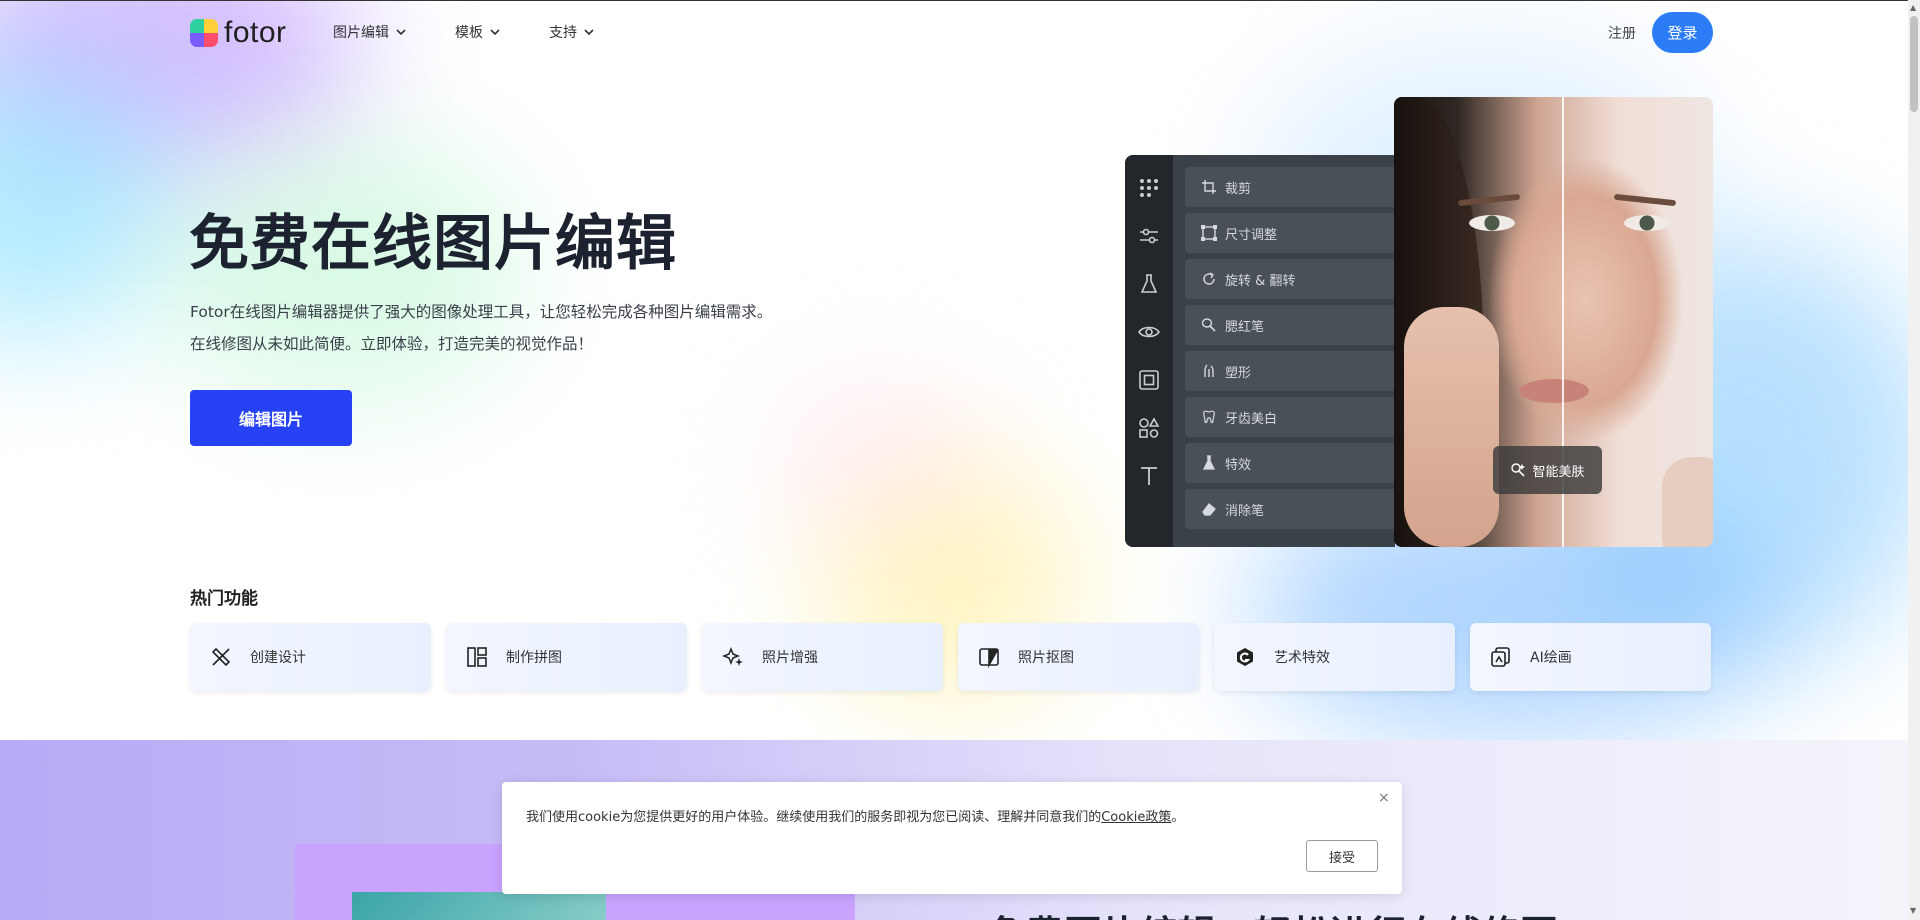  Describe the element at coordinates (1238, 189) in the screenshot. I see `tool-label: 裁剪` at that location.